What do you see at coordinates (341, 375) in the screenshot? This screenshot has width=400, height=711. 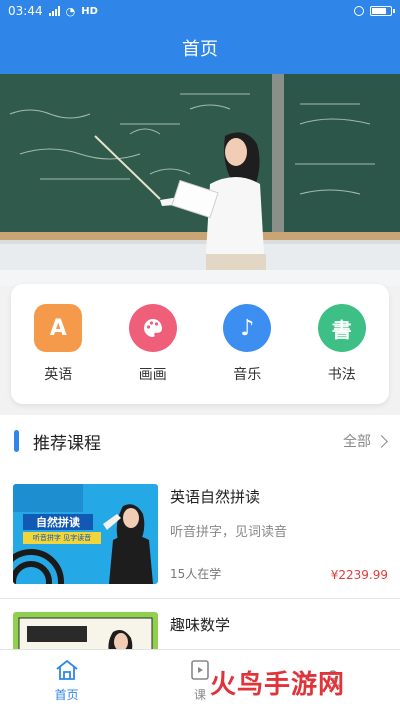 I see `category-label: 书法` at bounding box center [341, 375].